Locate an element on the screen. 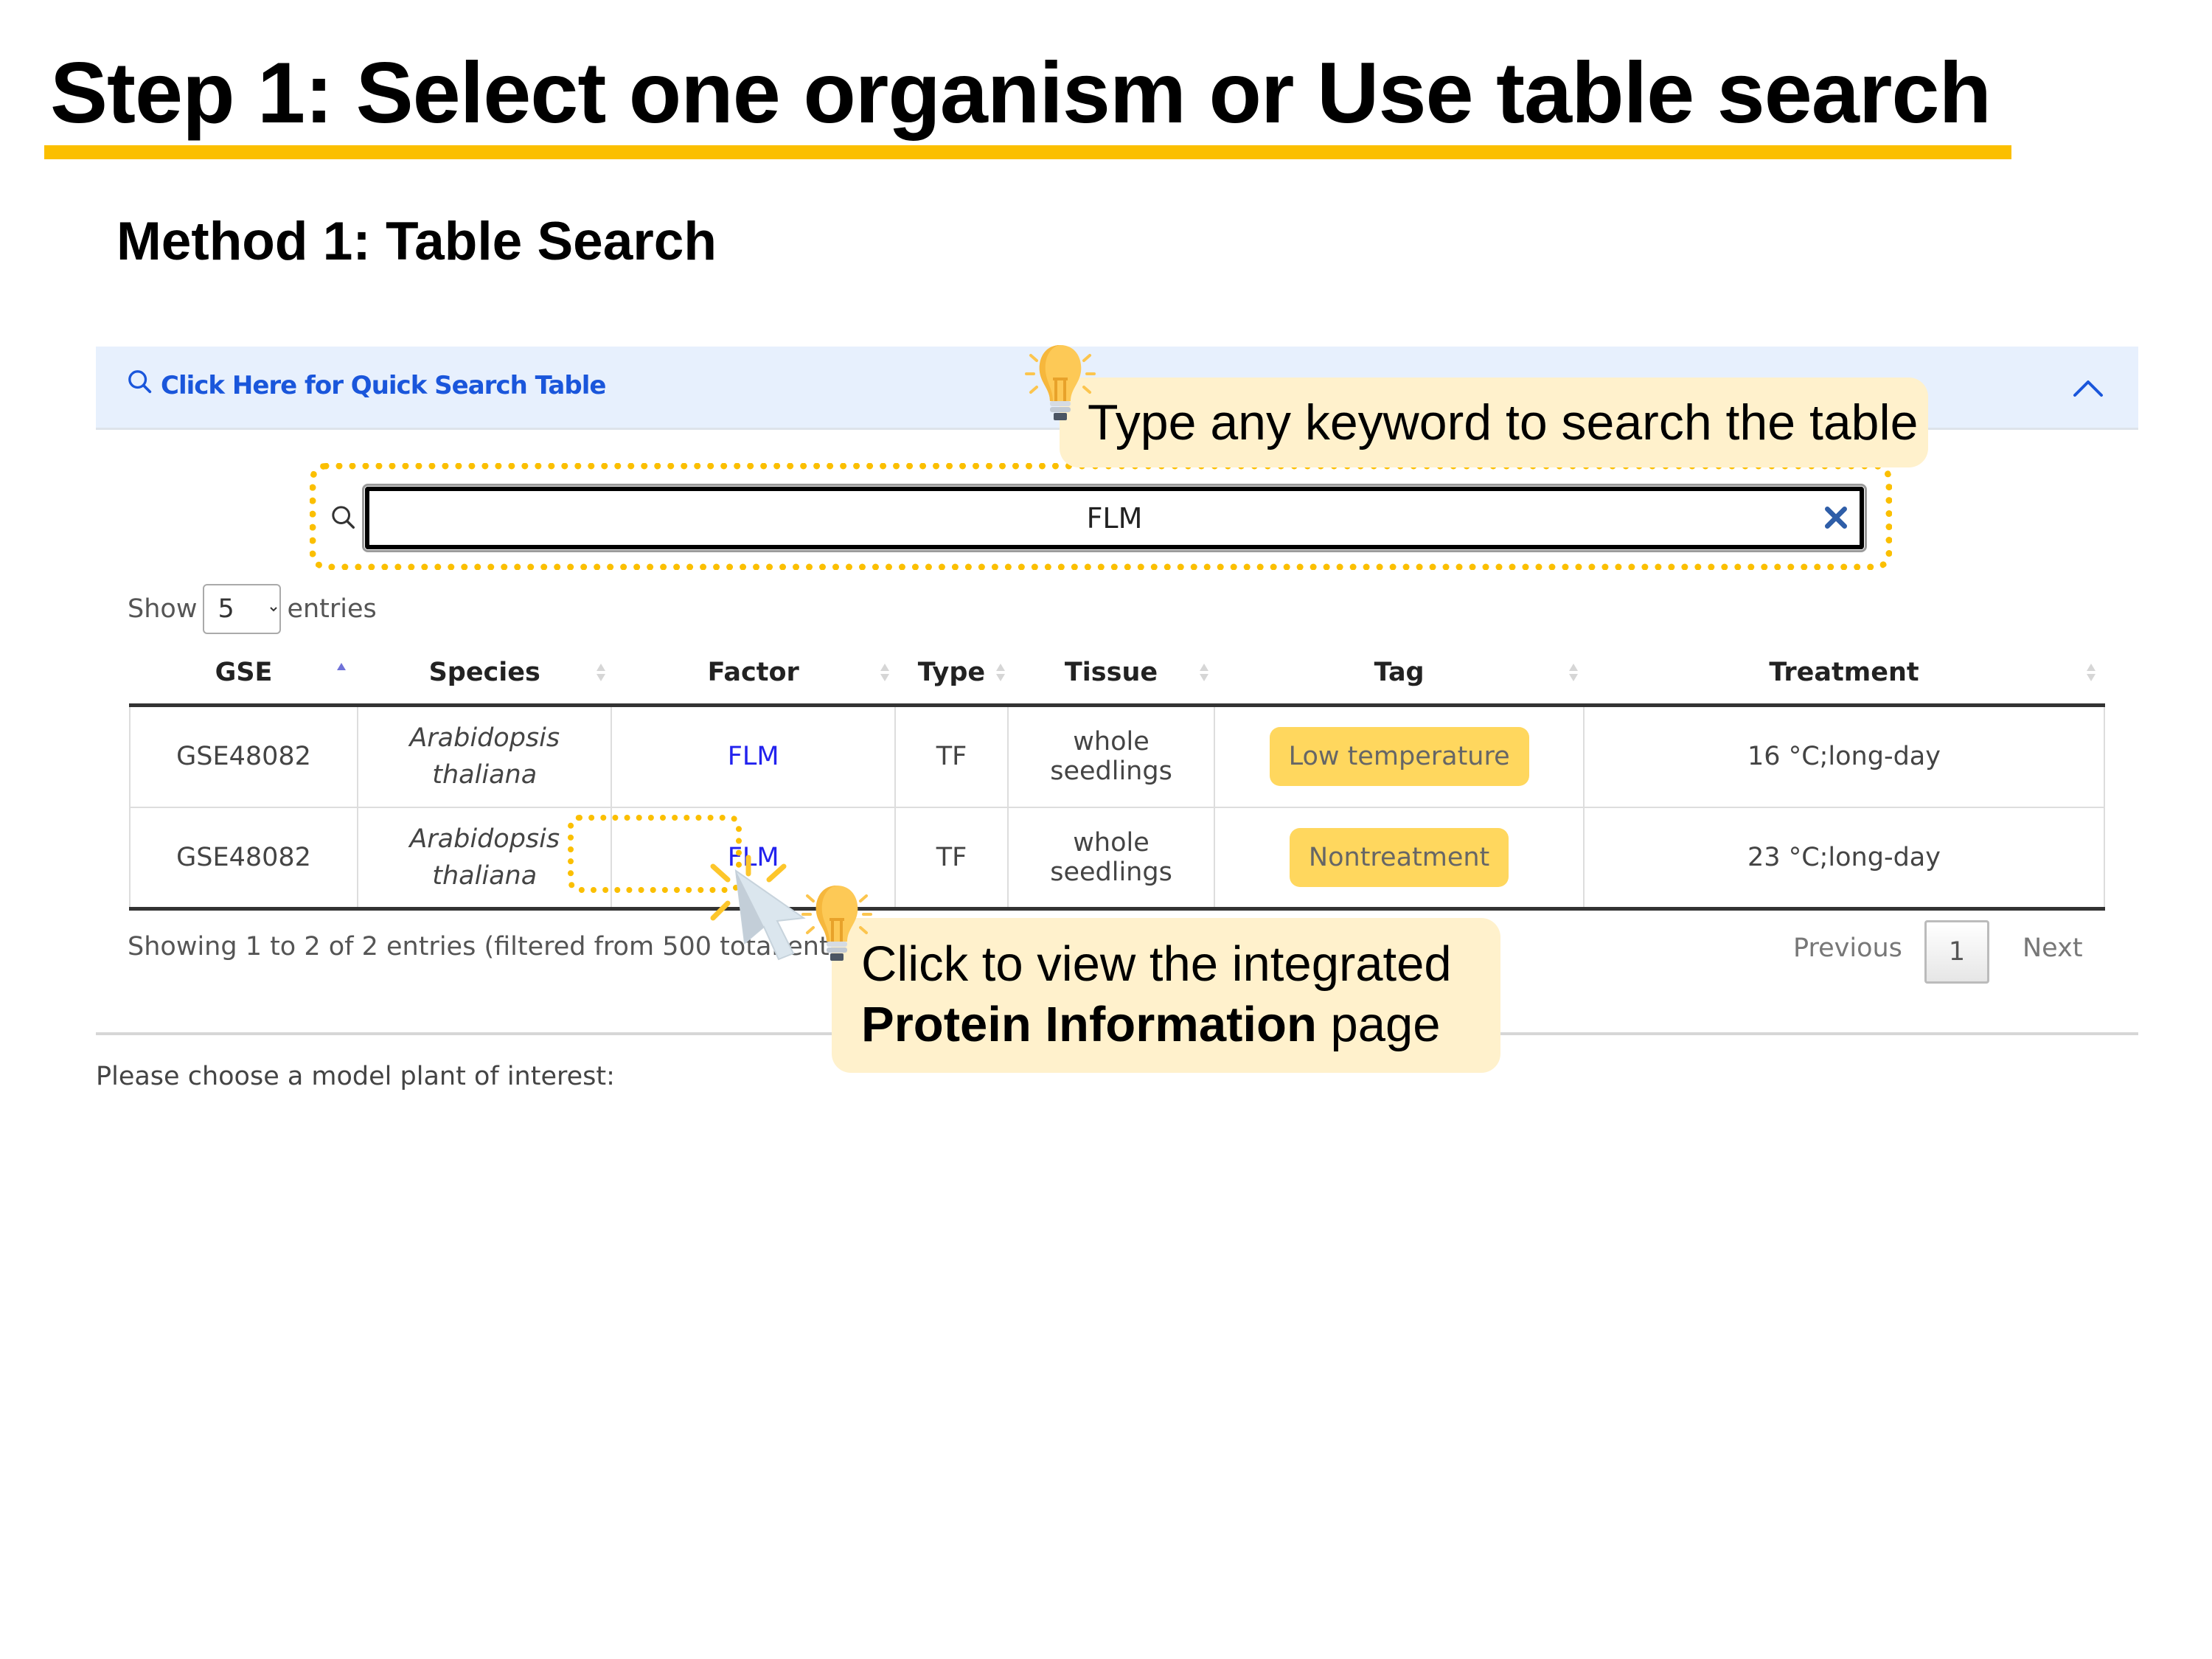 The width and height of the screenshot is (2212, 1659). close-icon is located at coordinates (1836, 517).